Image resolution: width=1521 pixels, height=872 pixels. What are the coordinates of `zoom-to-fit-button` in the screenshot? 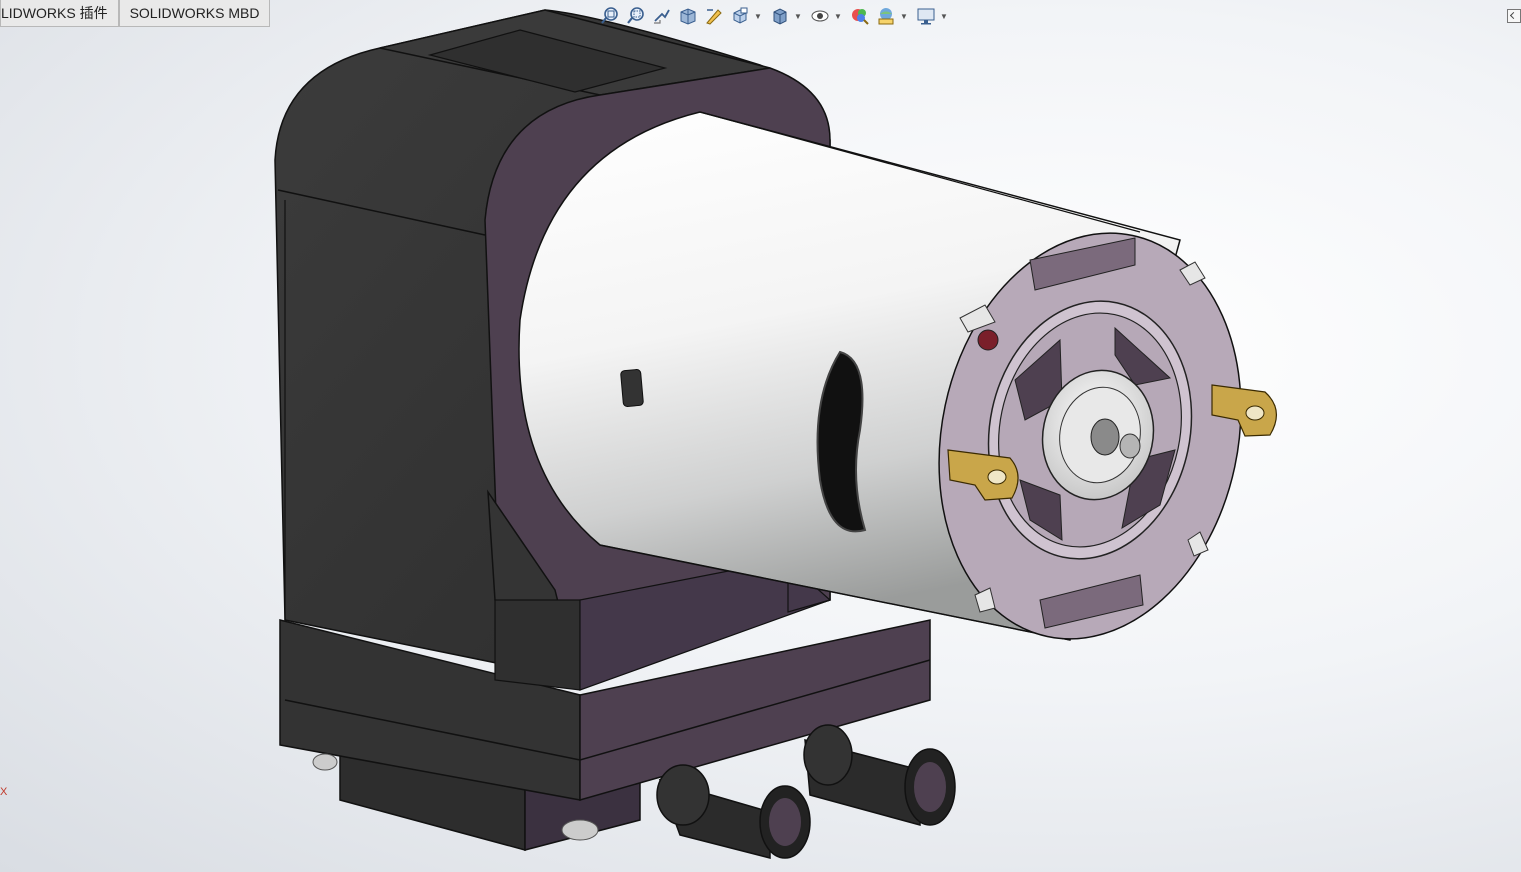 It's located at (610, 16).